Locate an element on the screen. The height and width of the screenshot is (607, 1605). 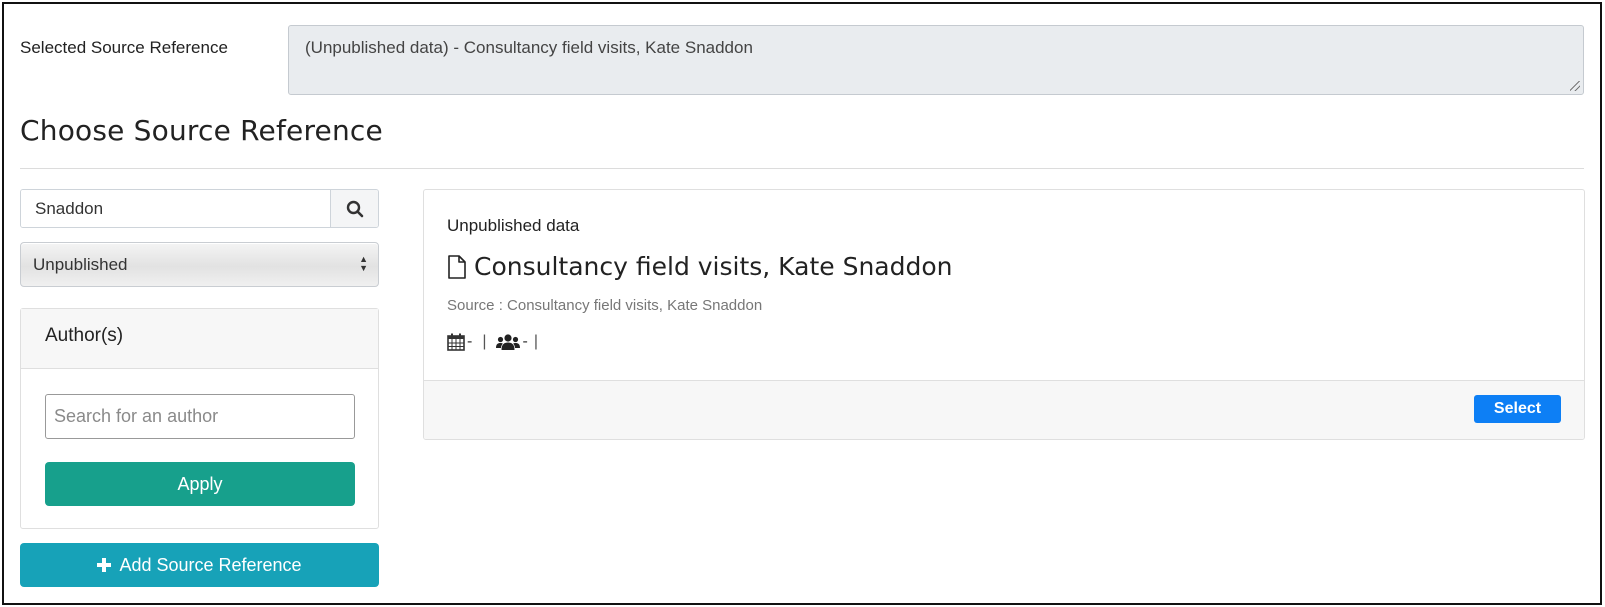
author-filter-card: Author(s) Apply is located at coordinates (199, 418).